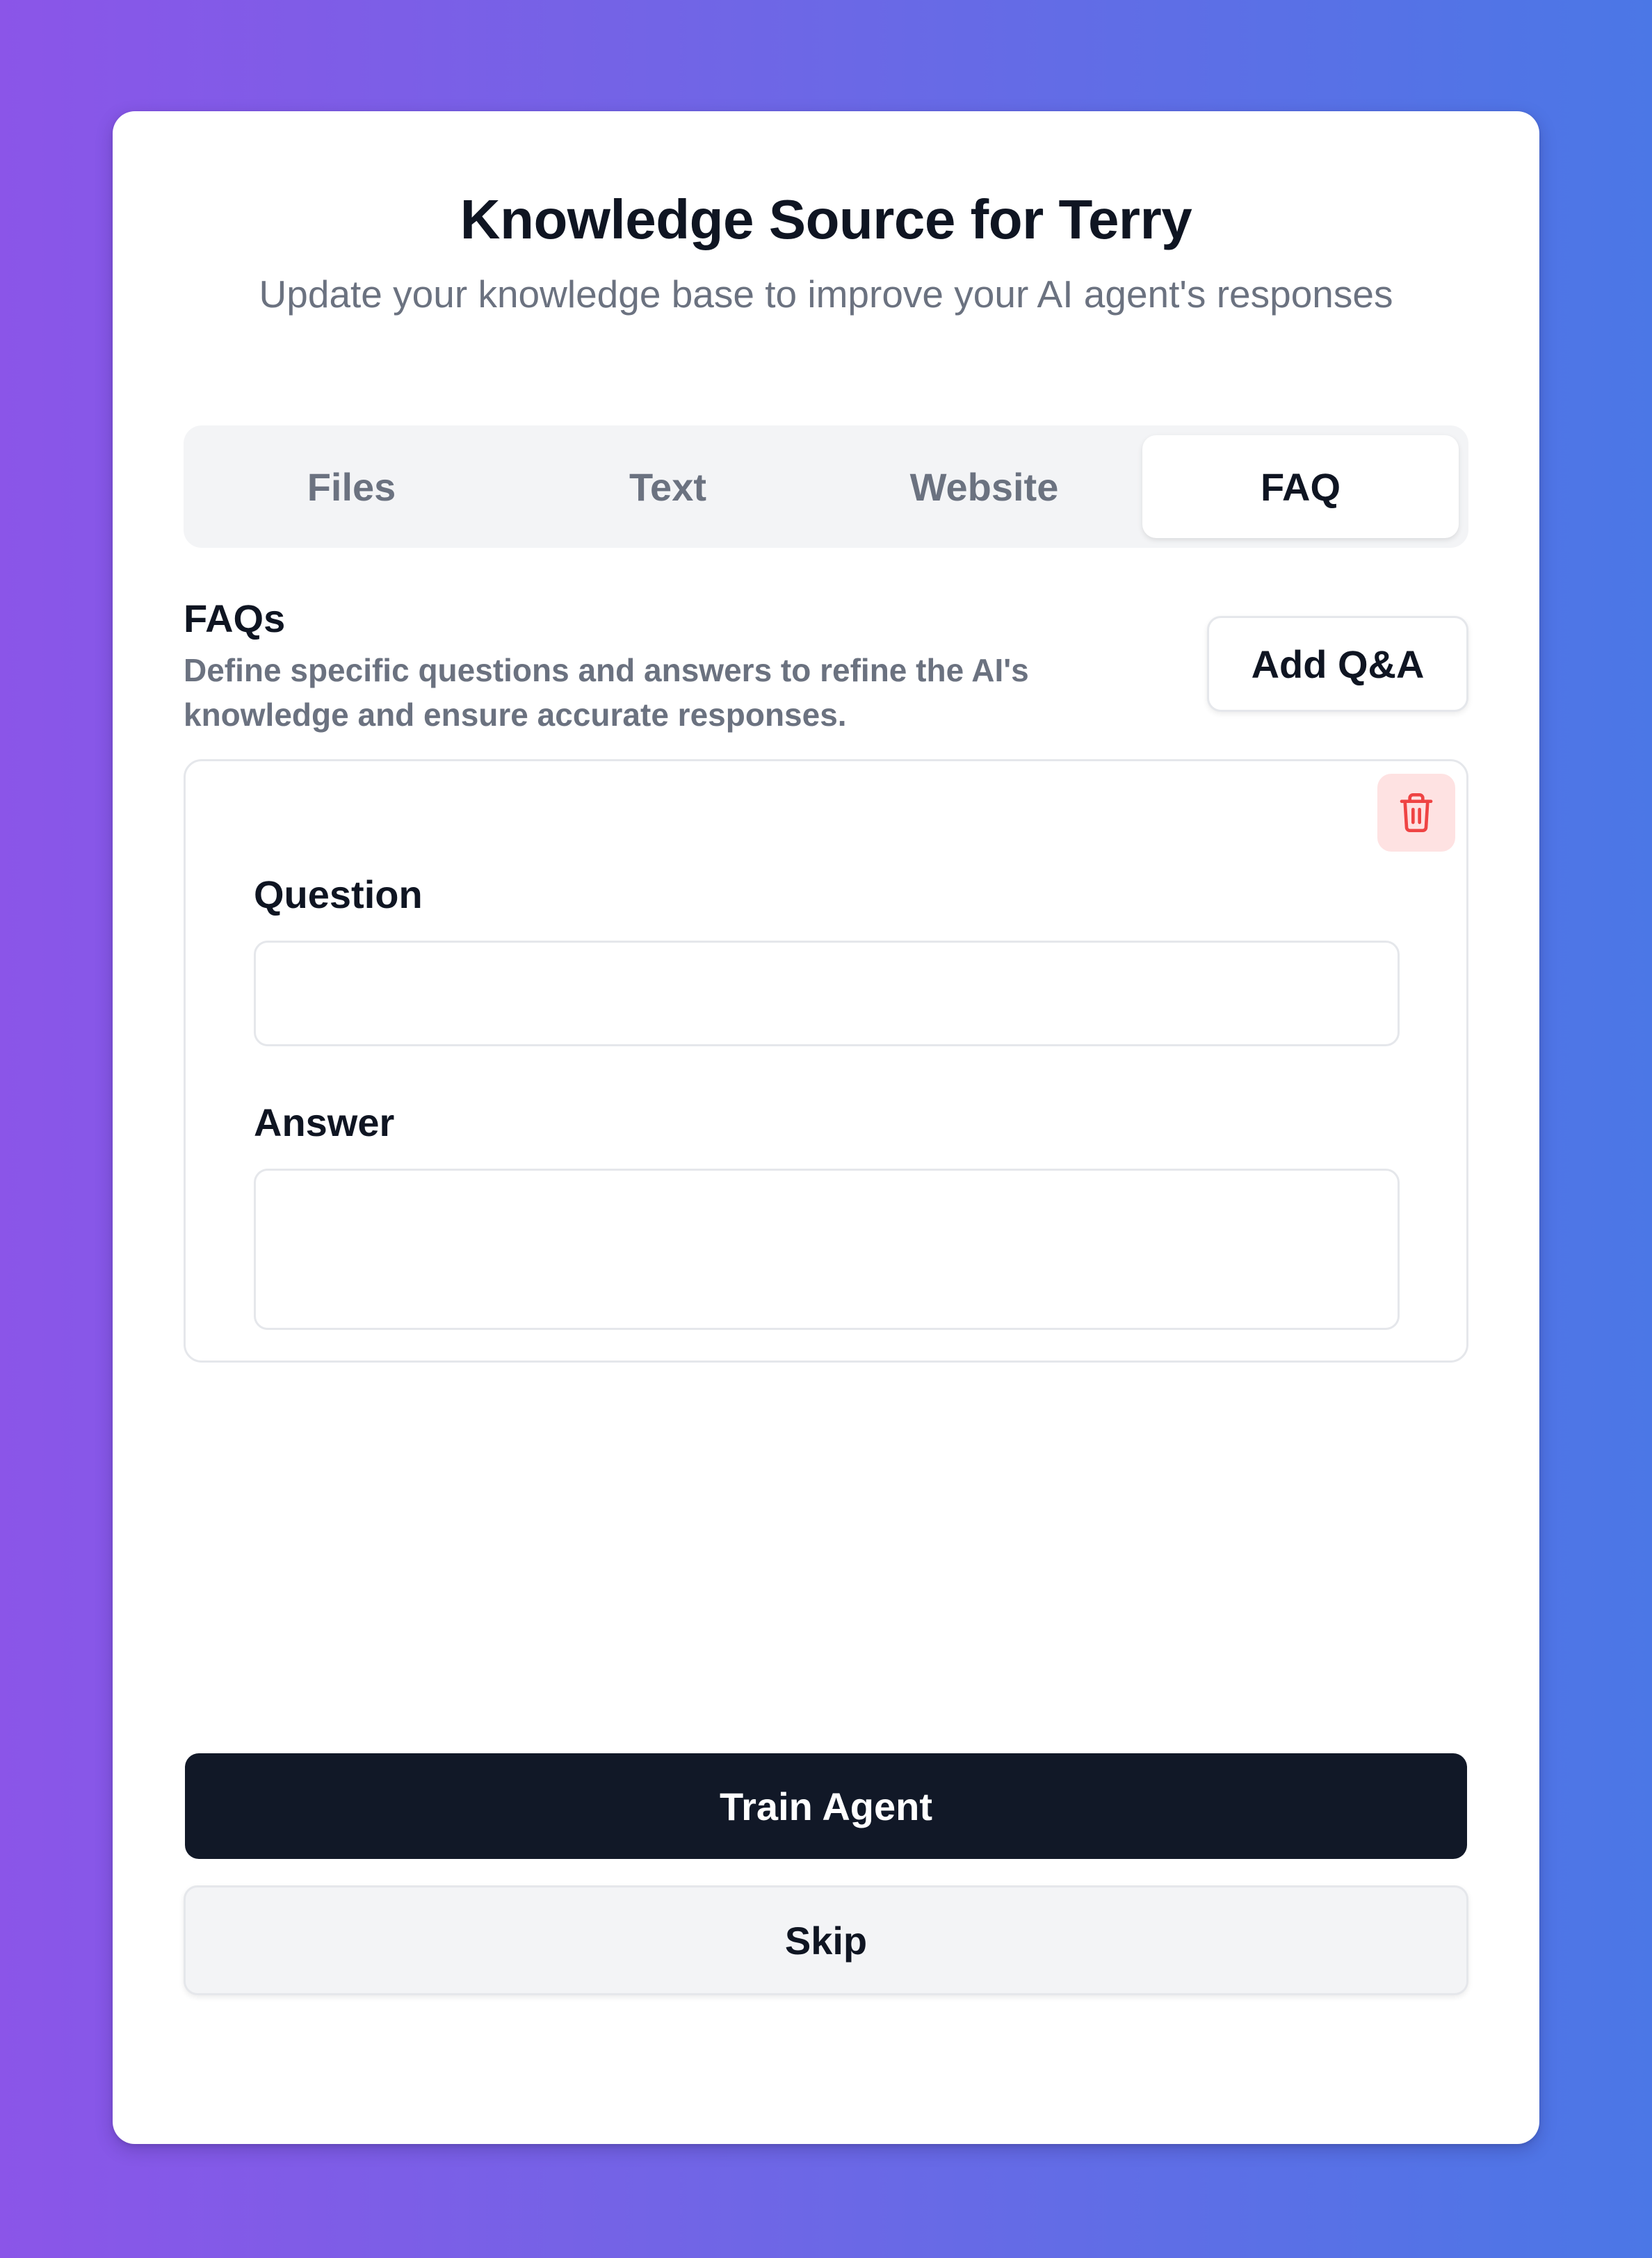 Image resolution: width=1652 pixels, height=2258 pixels. I want to click on page-title: Knowledge Source for Terry, so click(826, 219).